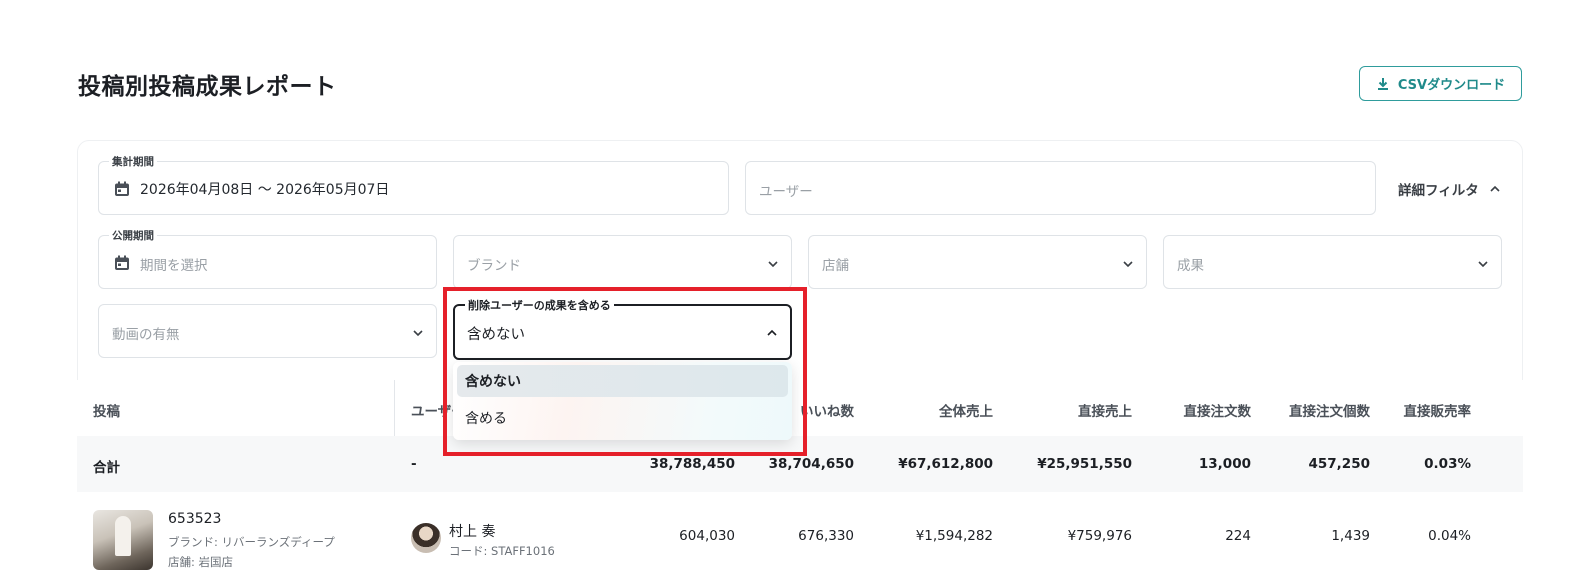 The image size is (1581, 570). What do you see at coordinates (502, 551) in the screenshot?
I see `user-code: コード: STAFF1016` at bounding box center [502, 551].